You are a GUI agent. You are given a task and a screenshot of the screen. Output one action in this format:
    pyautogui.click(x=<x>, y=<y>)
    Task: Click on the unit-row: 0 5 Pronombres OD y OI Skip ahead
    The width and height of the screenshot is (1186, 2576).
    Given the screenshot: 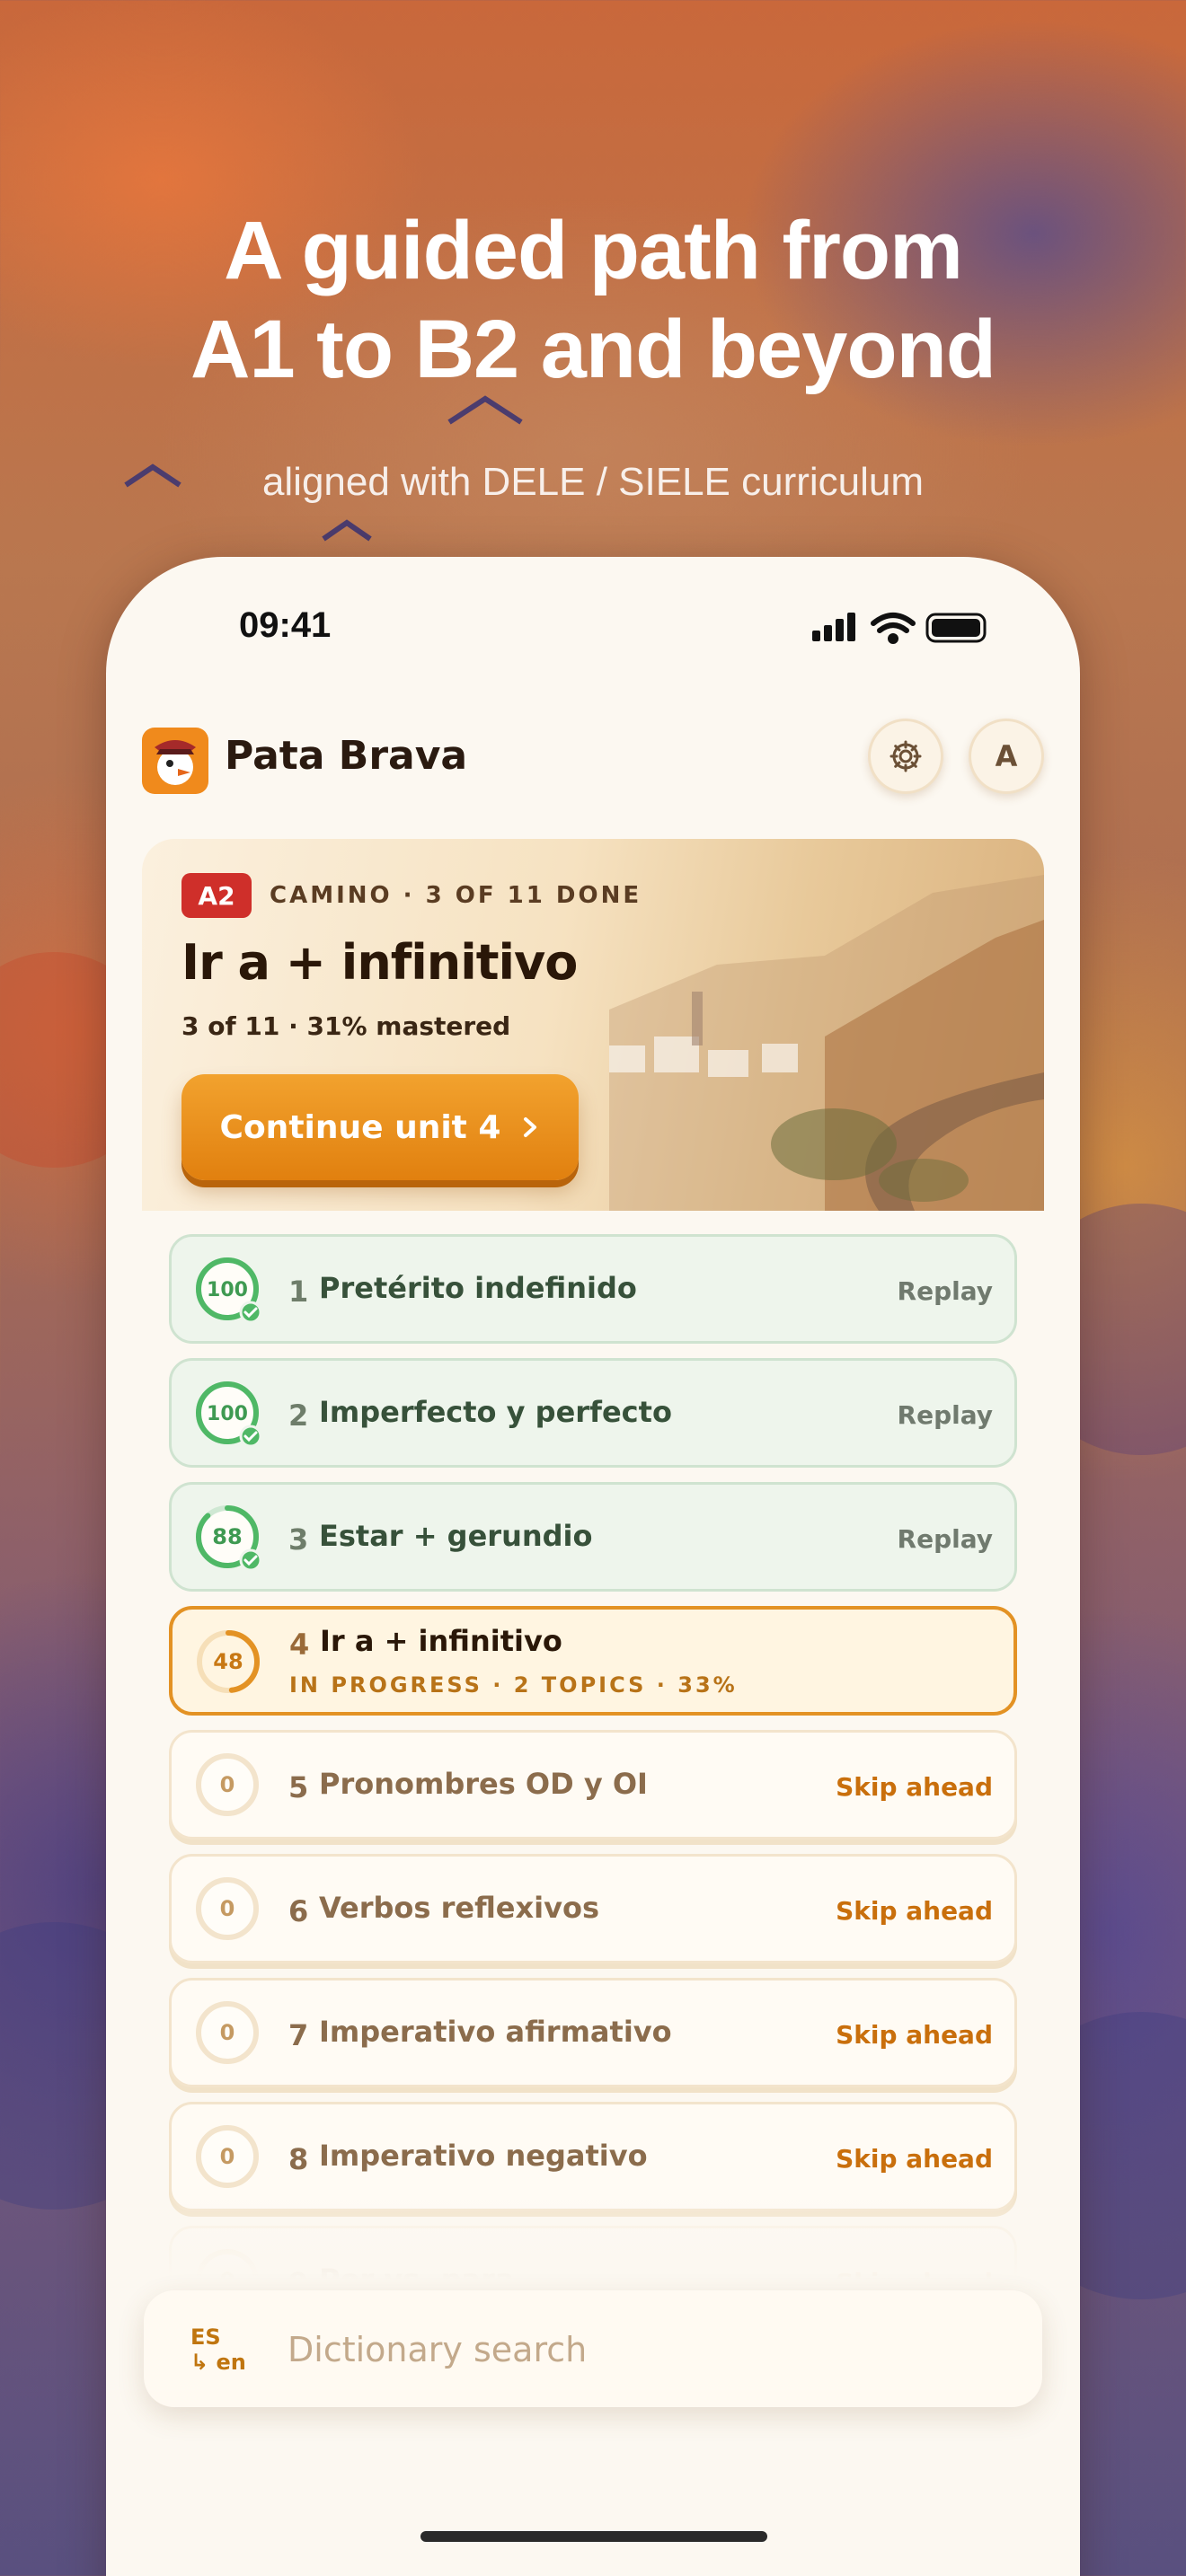 What is the action you would take?
    pyautogui.click(x=593, y=1784)
    